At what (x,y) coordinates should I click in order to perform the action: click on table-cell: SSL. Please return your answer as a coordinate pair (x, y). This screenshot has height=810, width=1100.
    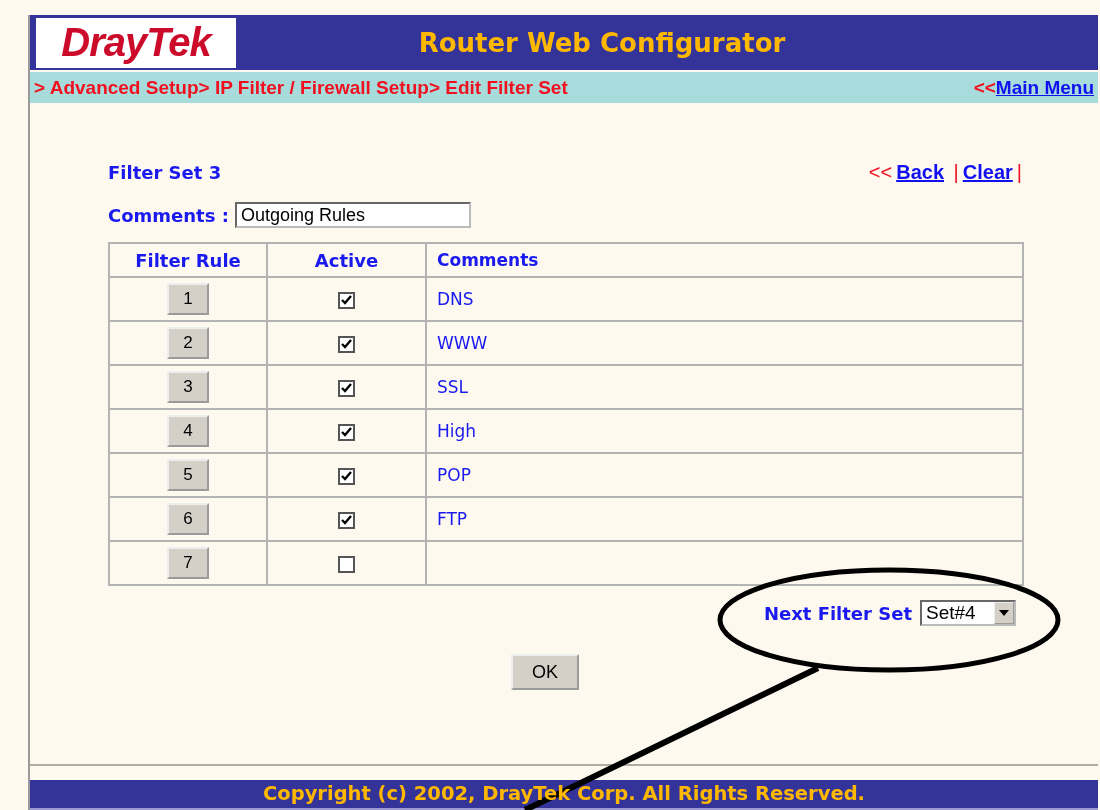
    Looking at the image, I should click on (724, 387).